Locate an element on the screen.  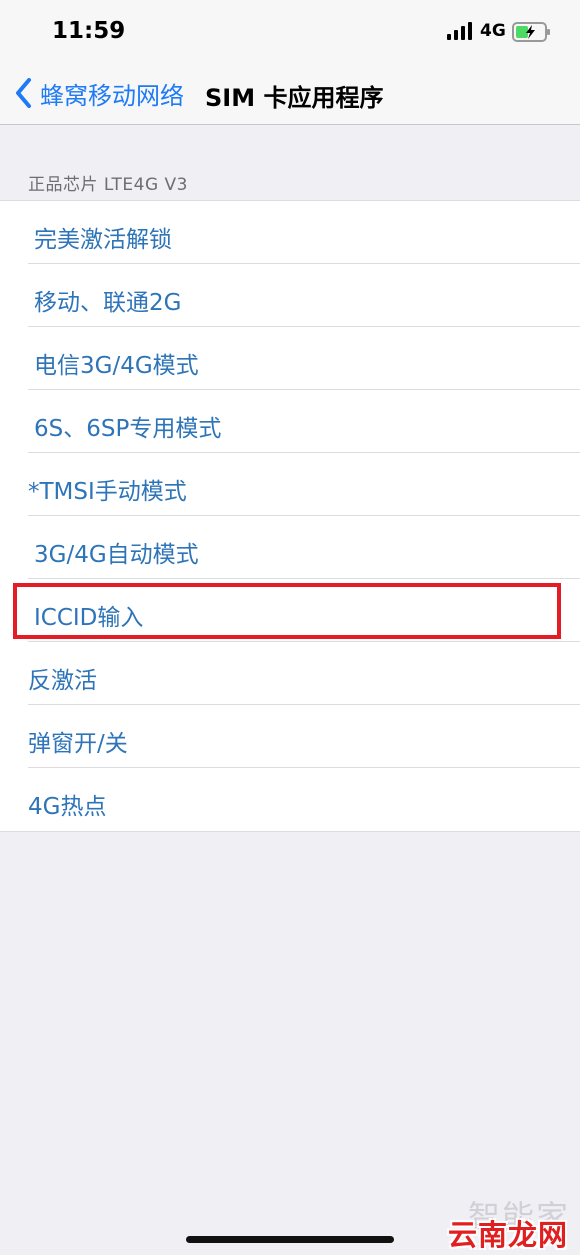
back-button-label: 蜂窝移动网络 is located at coordinates (112, 95).